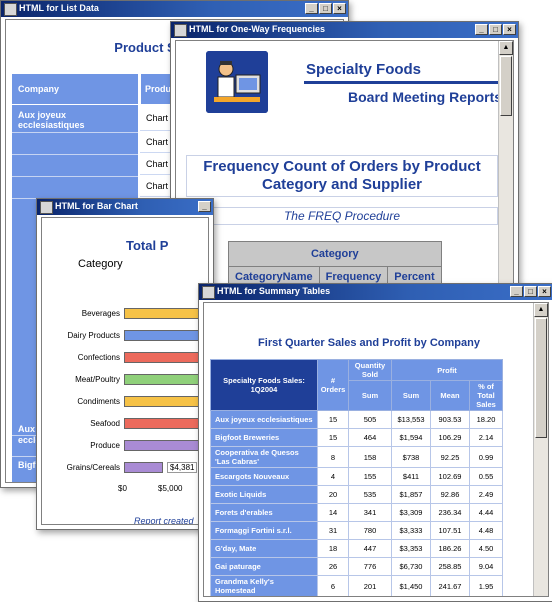 This screenshot has width=552, height=602. What do you see at coordinates (450, 530) in the screenshot?
I see `cell-mean: 107.51` at bounding box center [450, 530].